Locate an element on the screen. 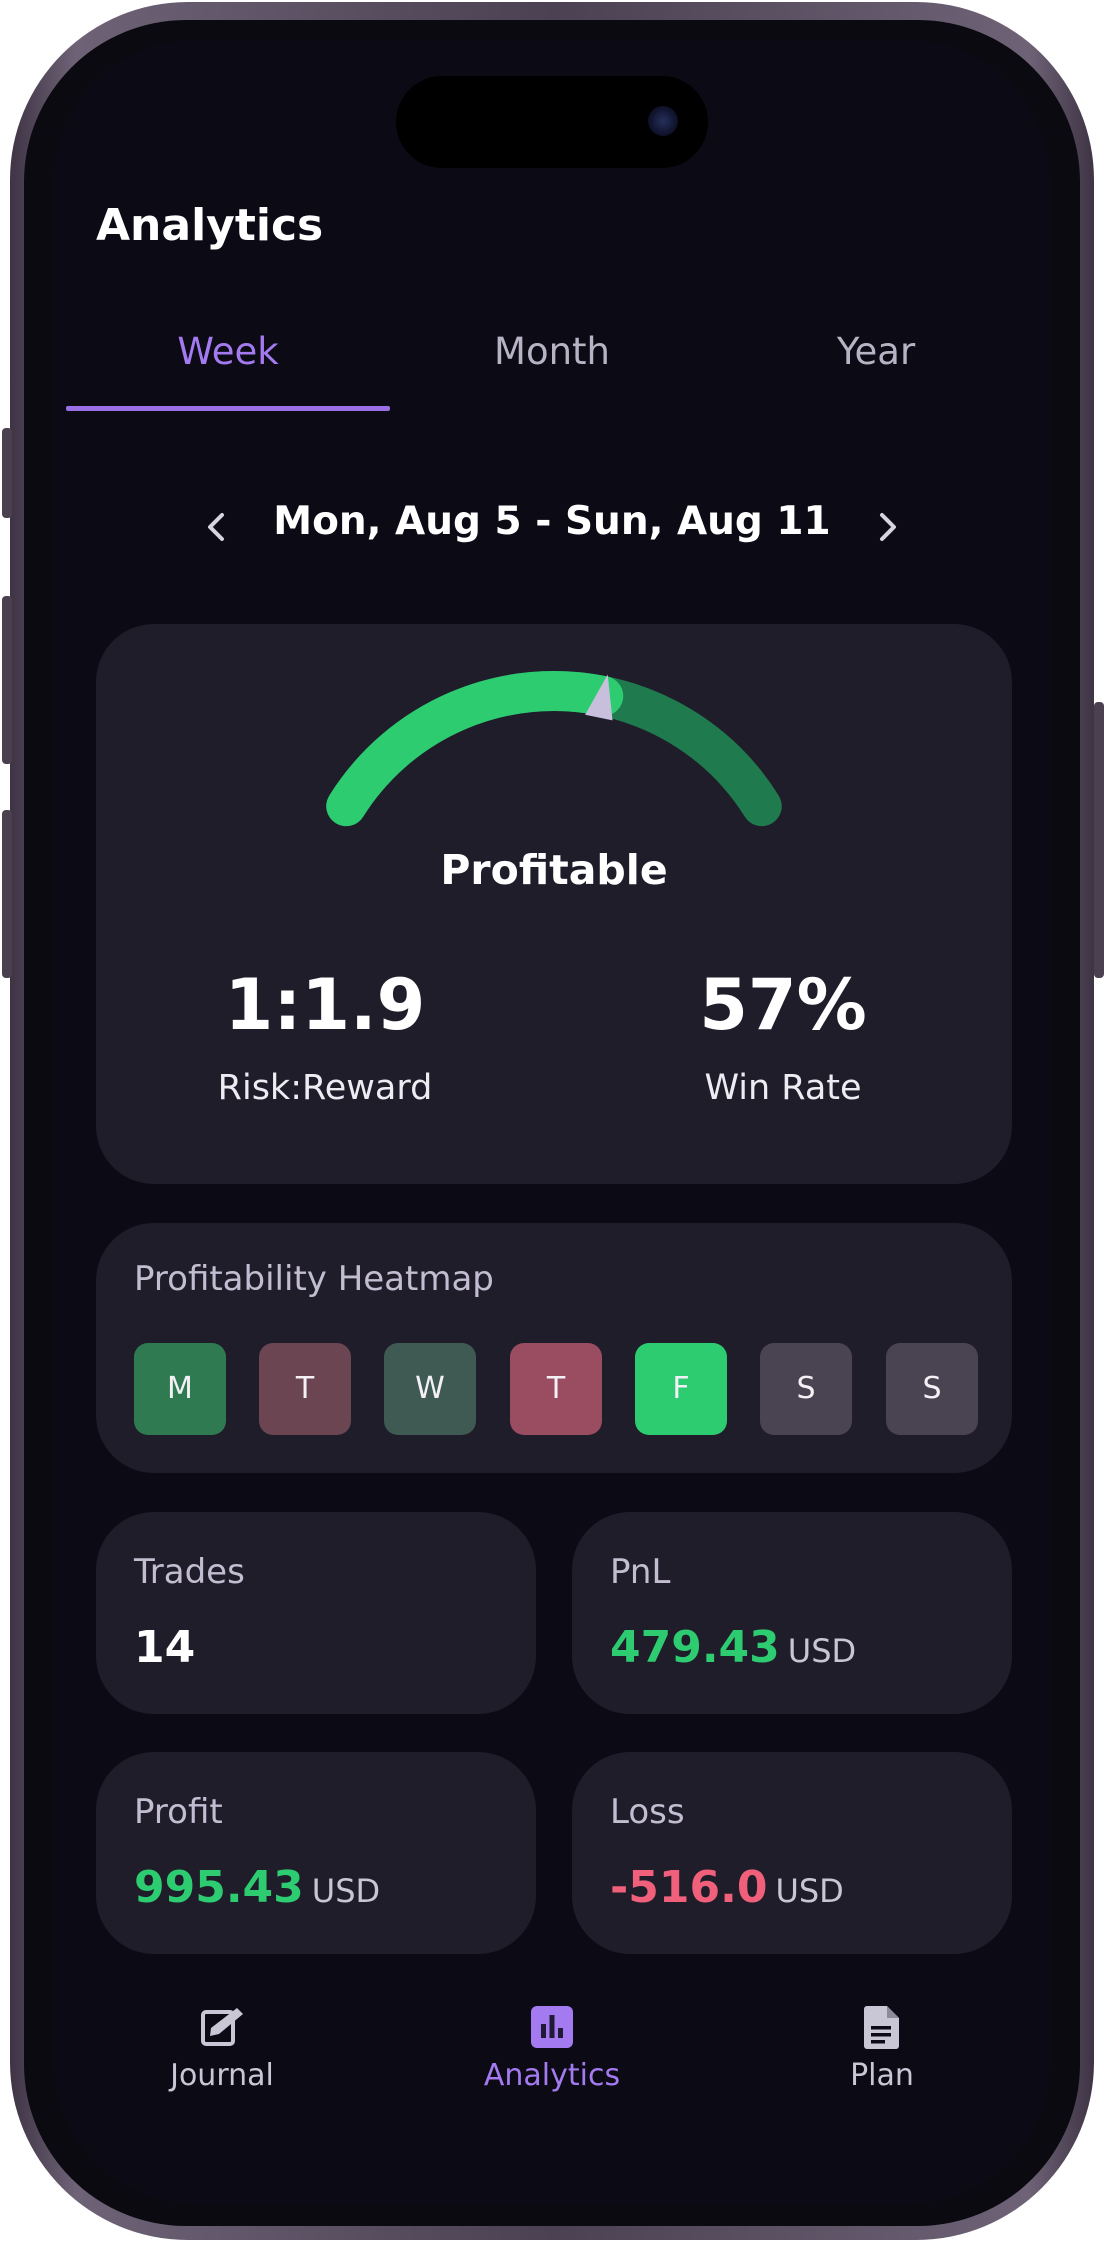  bar-chart-icon is located at coordinates (552, 2027).